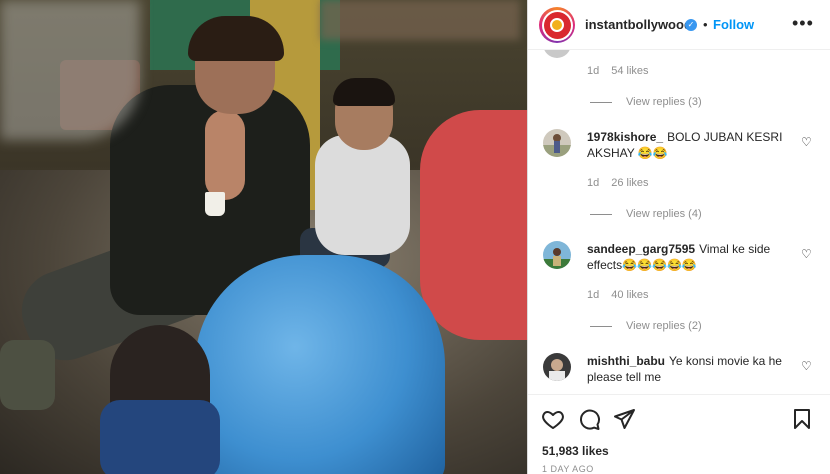 Image resolution: width=830 pixels, height=474 pixels. Describe the element at coordinates (473, 225) in the screenshot. I see `photo-red-sari` at that location.